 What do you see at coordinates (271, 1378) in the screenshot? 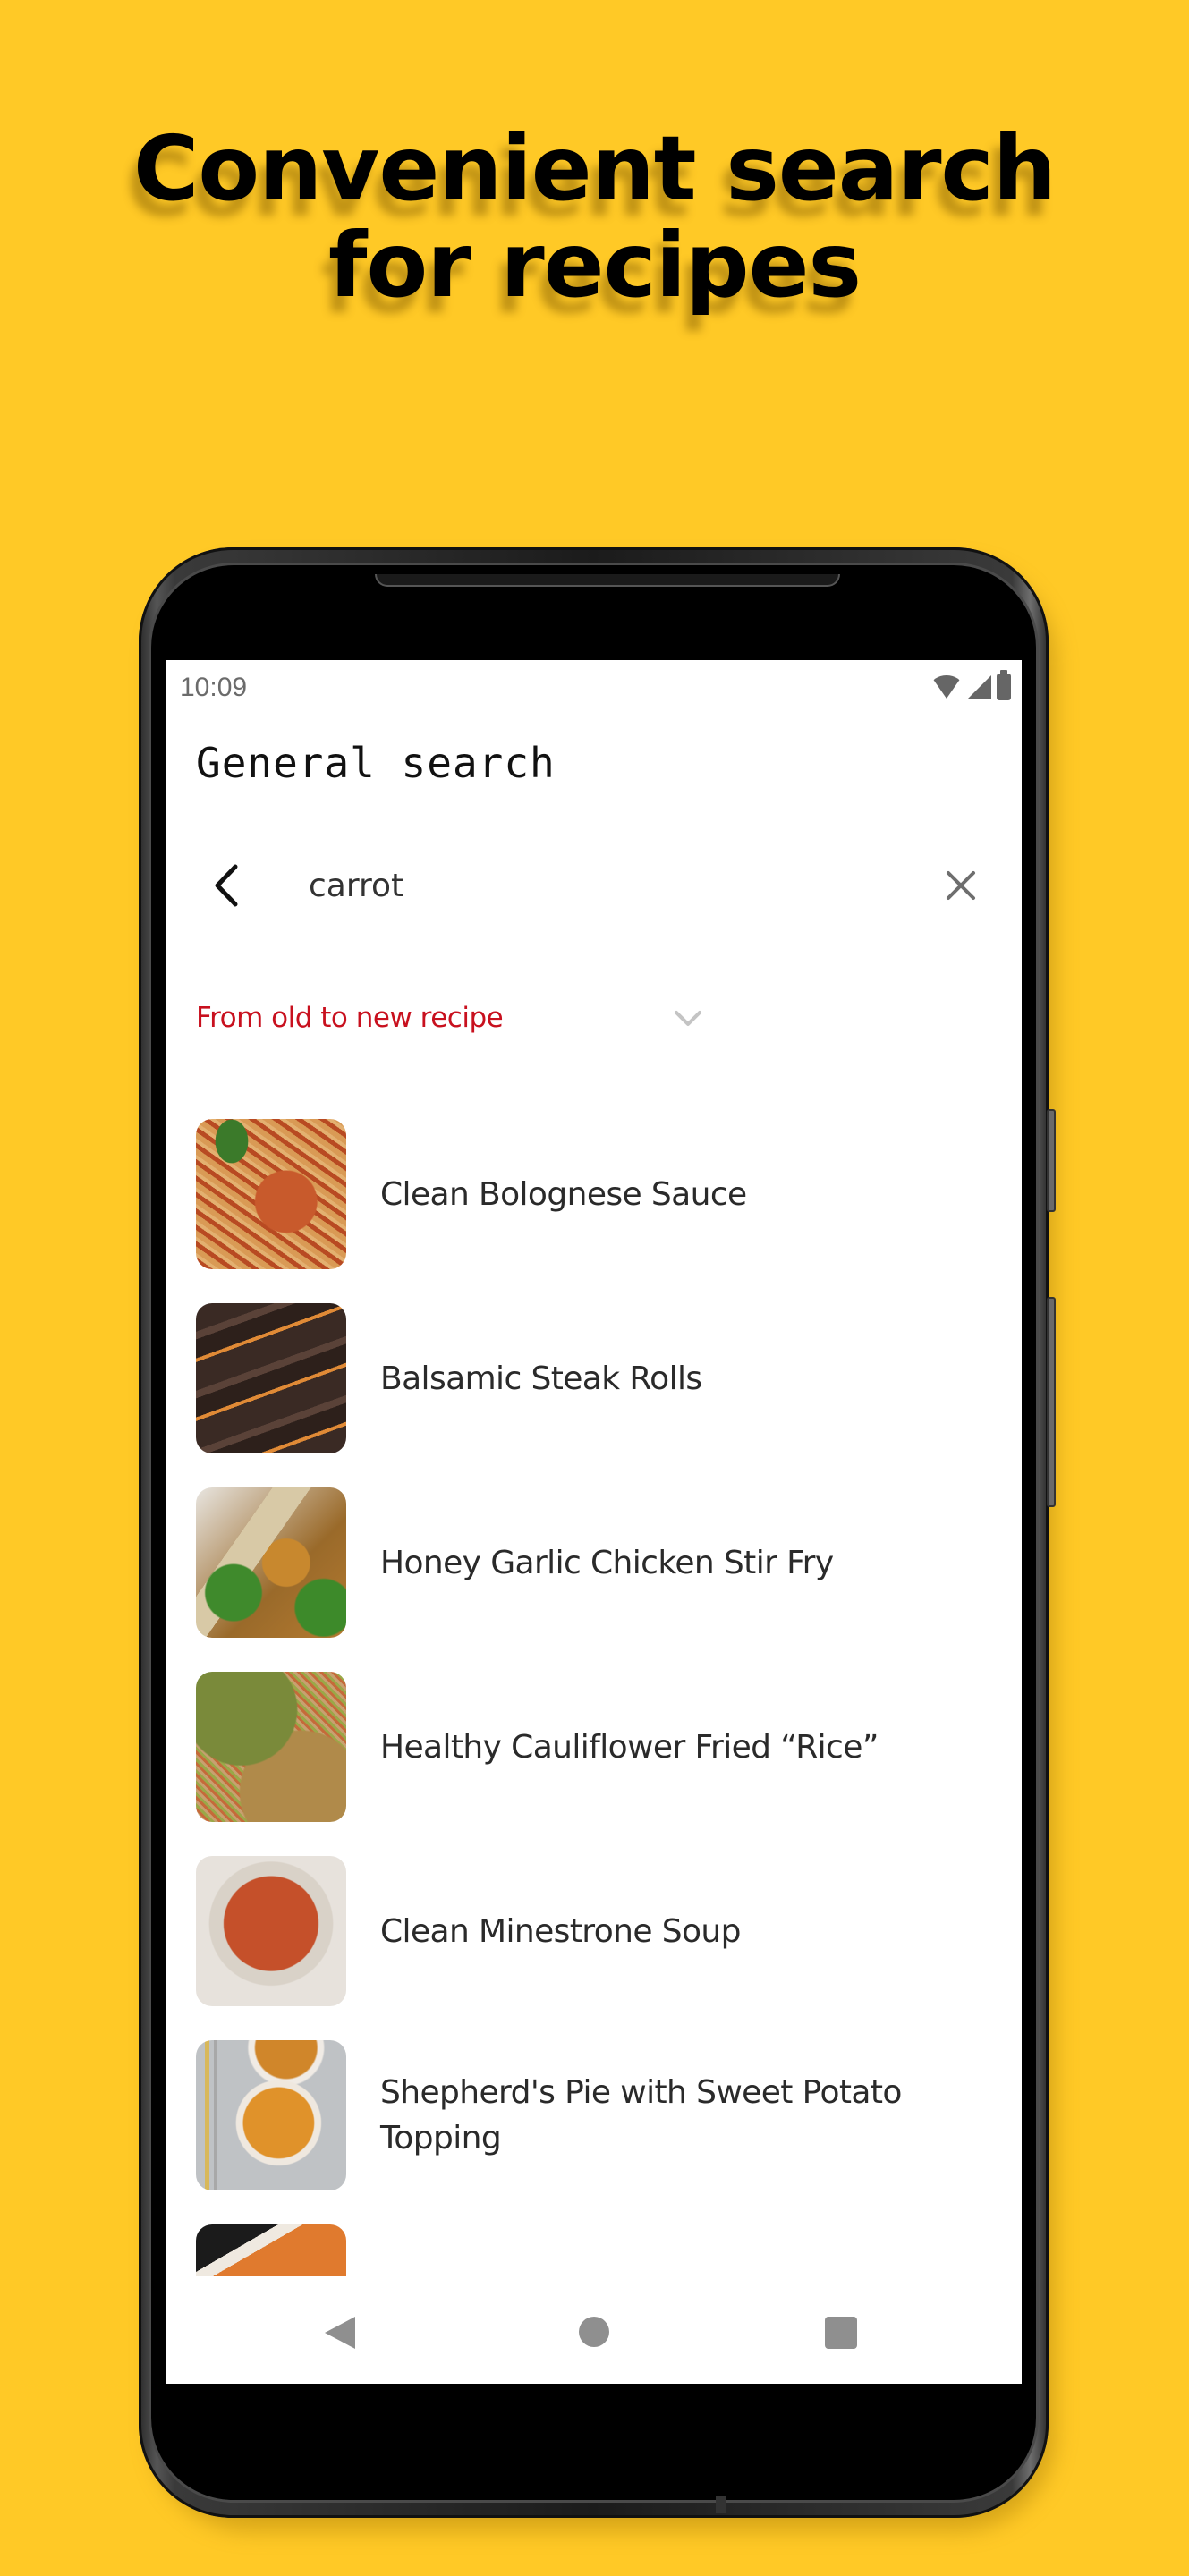
I see `steak-rolls-photo` at bounding box center [271, 1378].